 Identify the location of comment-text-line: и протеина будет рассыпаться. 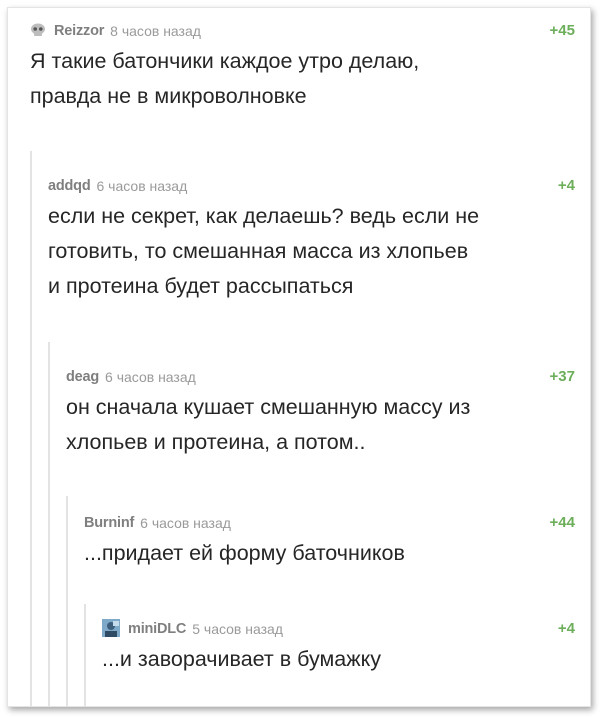
(201, 286).